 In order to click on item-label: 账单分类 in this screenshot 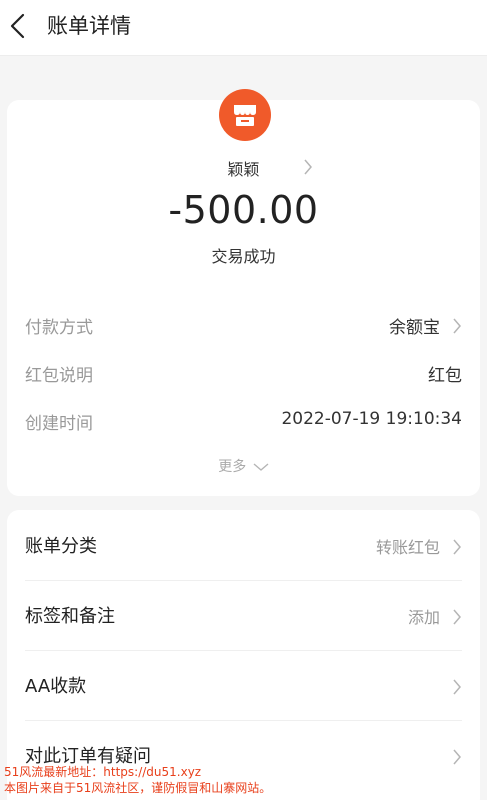, I will do `click(61, 546)`.